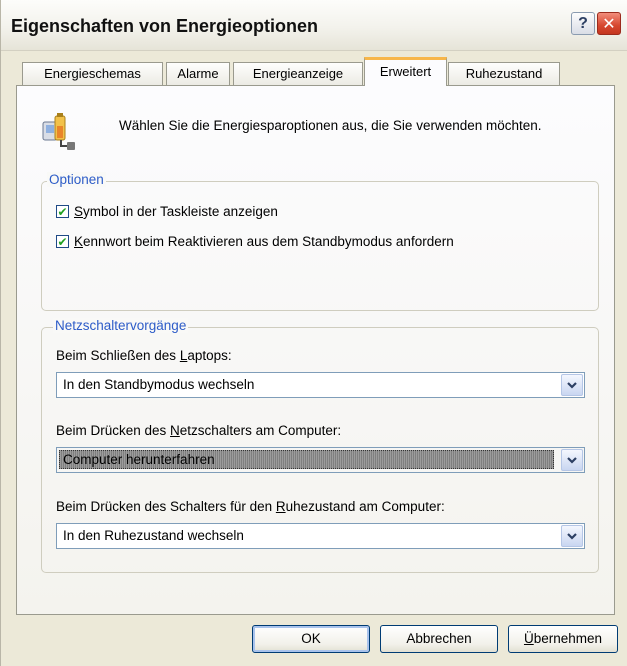  Describe the element at coordinates (320, 385) in the screenshot. I see `lid-close-select: In den Standbymodus wechseln` at that location.